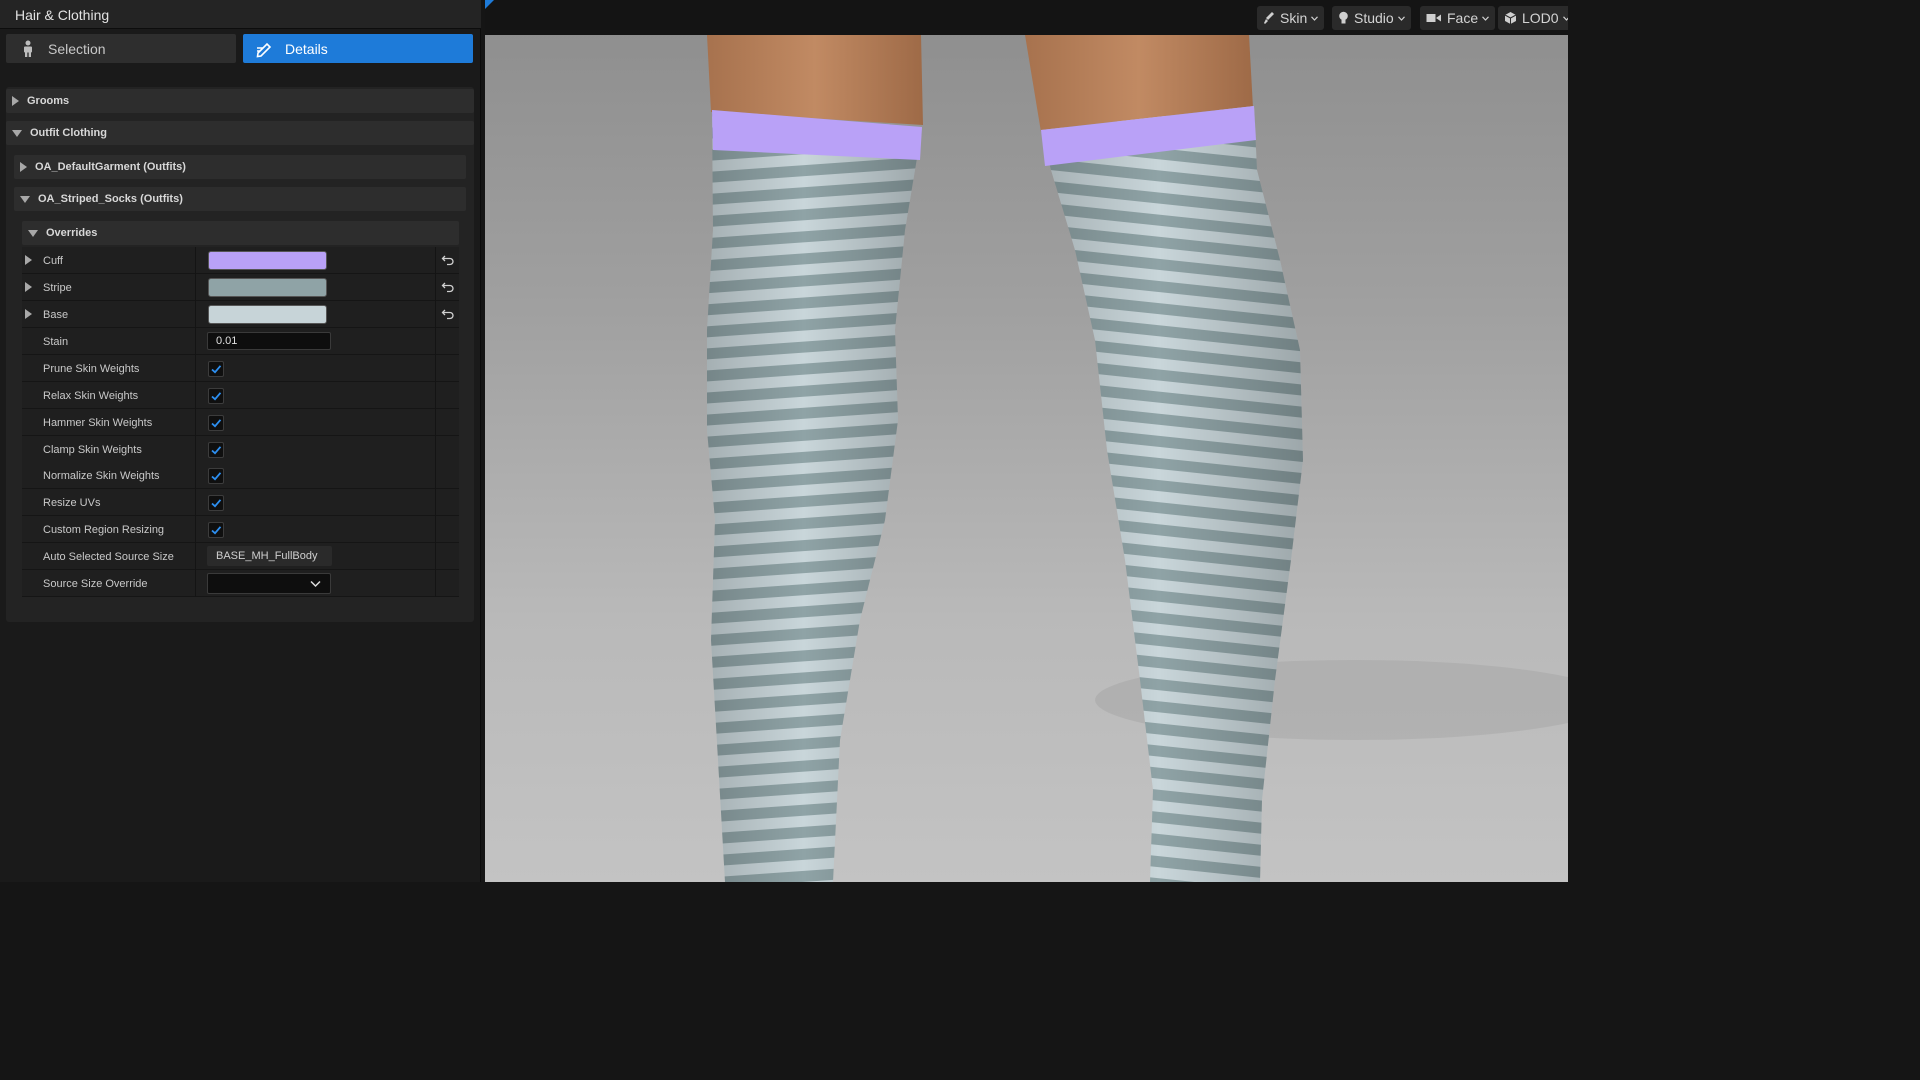 The width and height of the screenshot is (1920, 1080). Describe the element at coordinates (216, 423) in the screenshot. I see `hammer-skin-weights-checkbox` at that location.